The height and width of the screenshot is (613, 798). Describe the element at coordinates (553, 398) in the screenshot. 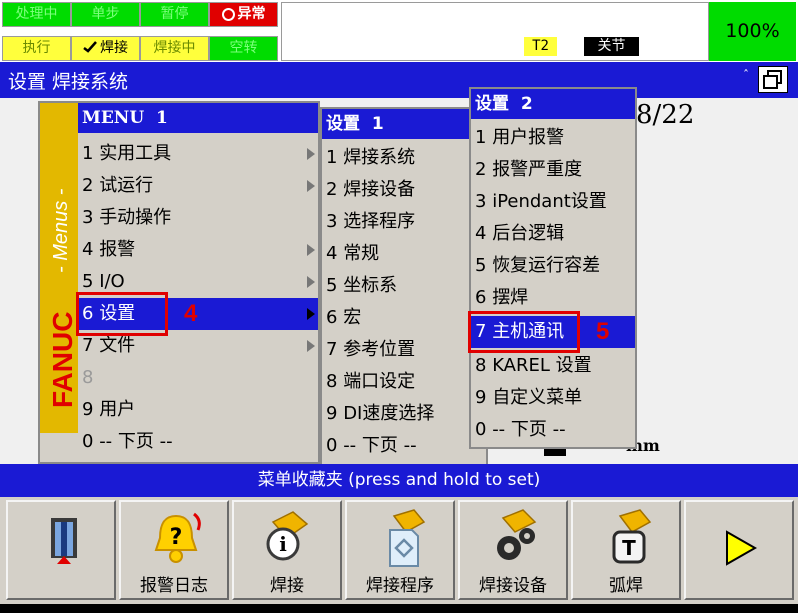

I see `menu-3-item-9: 9 自定义菜单` at that location.